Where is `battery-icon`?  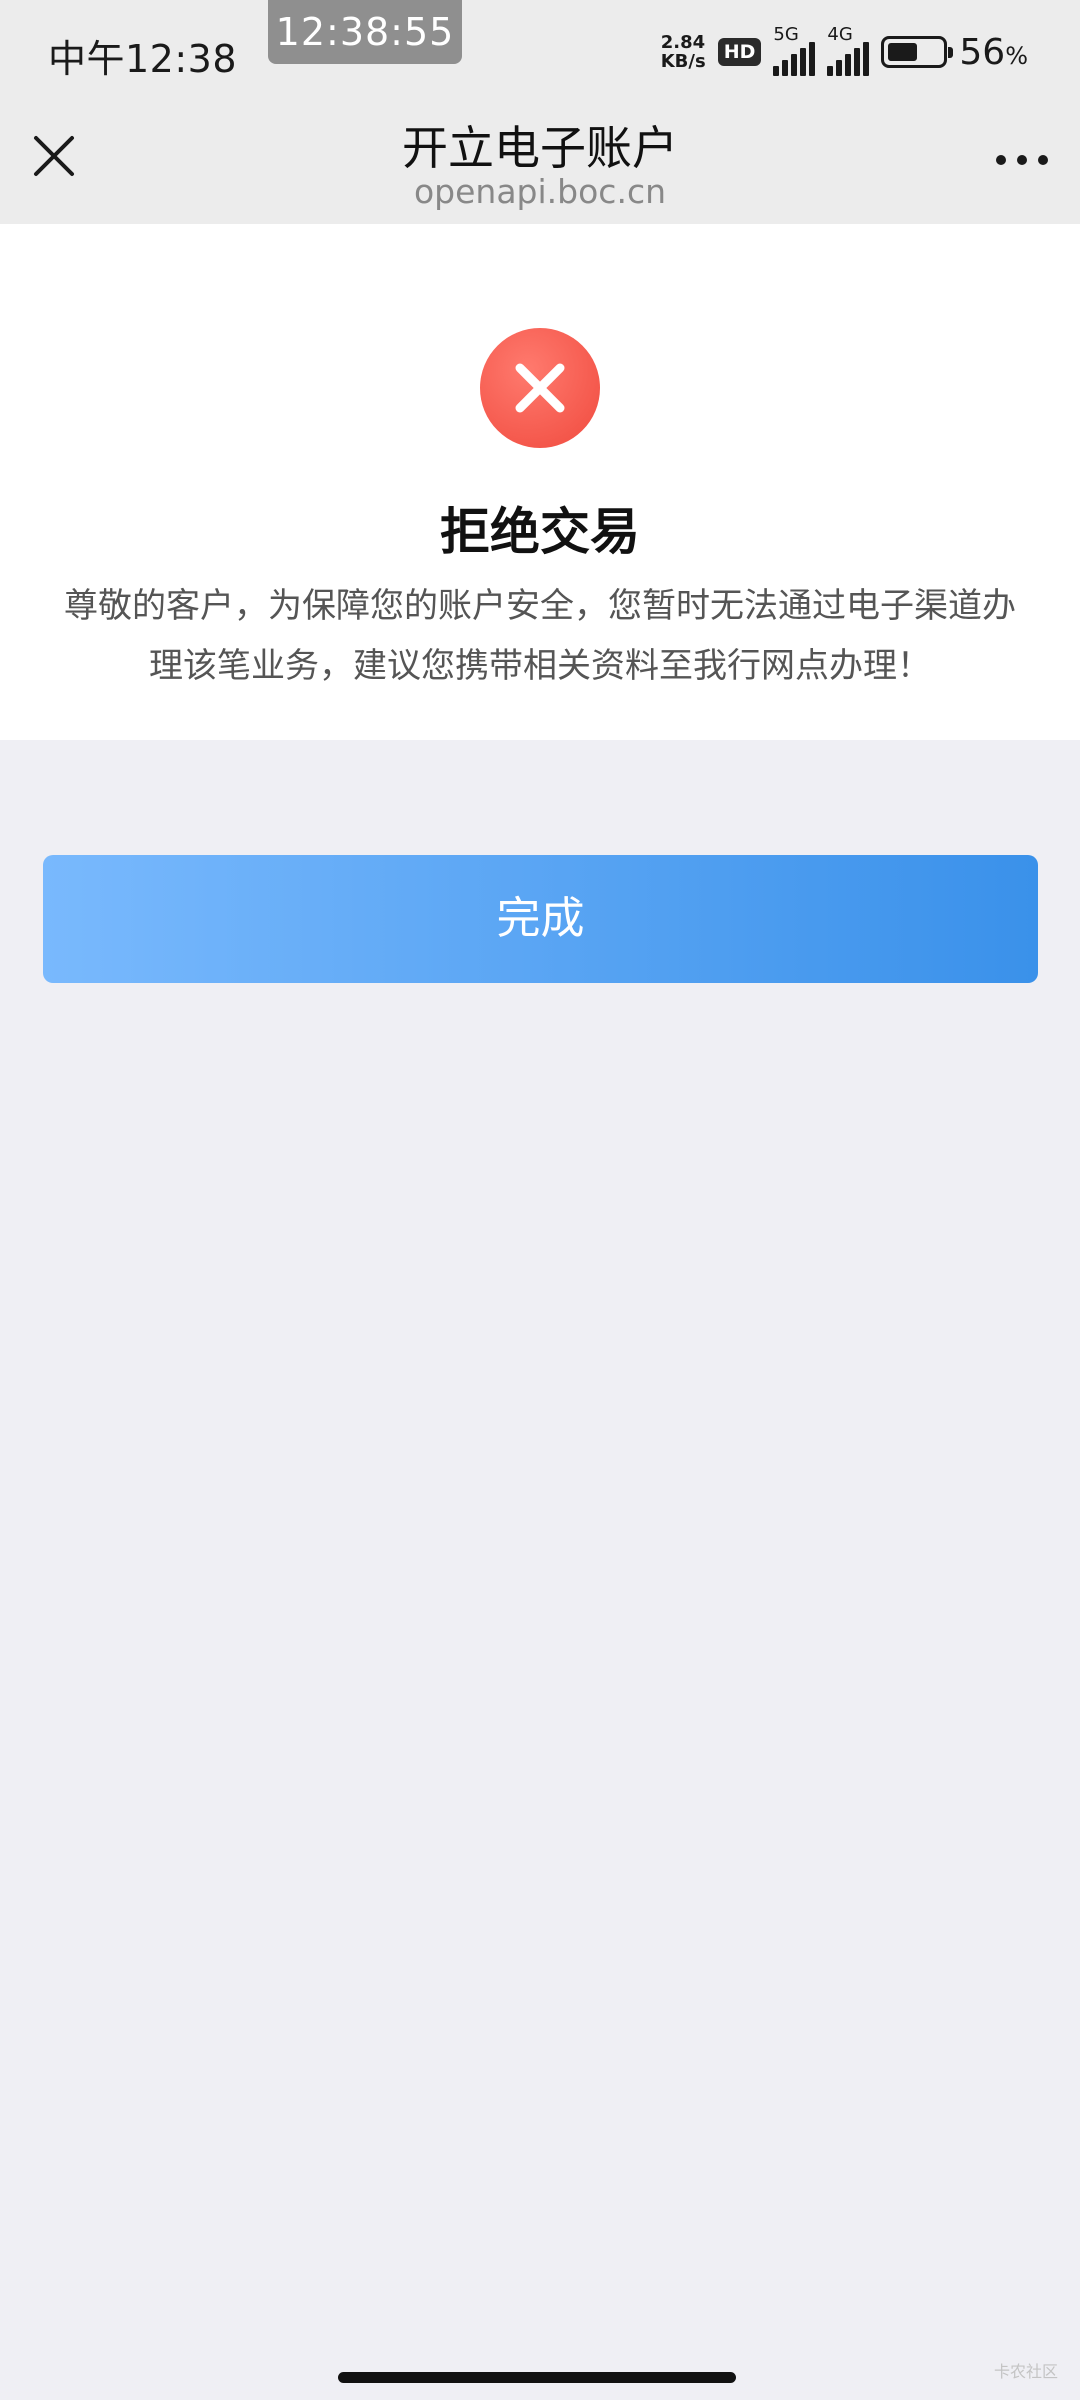
battery-icon is located at coordinates (917, 52).